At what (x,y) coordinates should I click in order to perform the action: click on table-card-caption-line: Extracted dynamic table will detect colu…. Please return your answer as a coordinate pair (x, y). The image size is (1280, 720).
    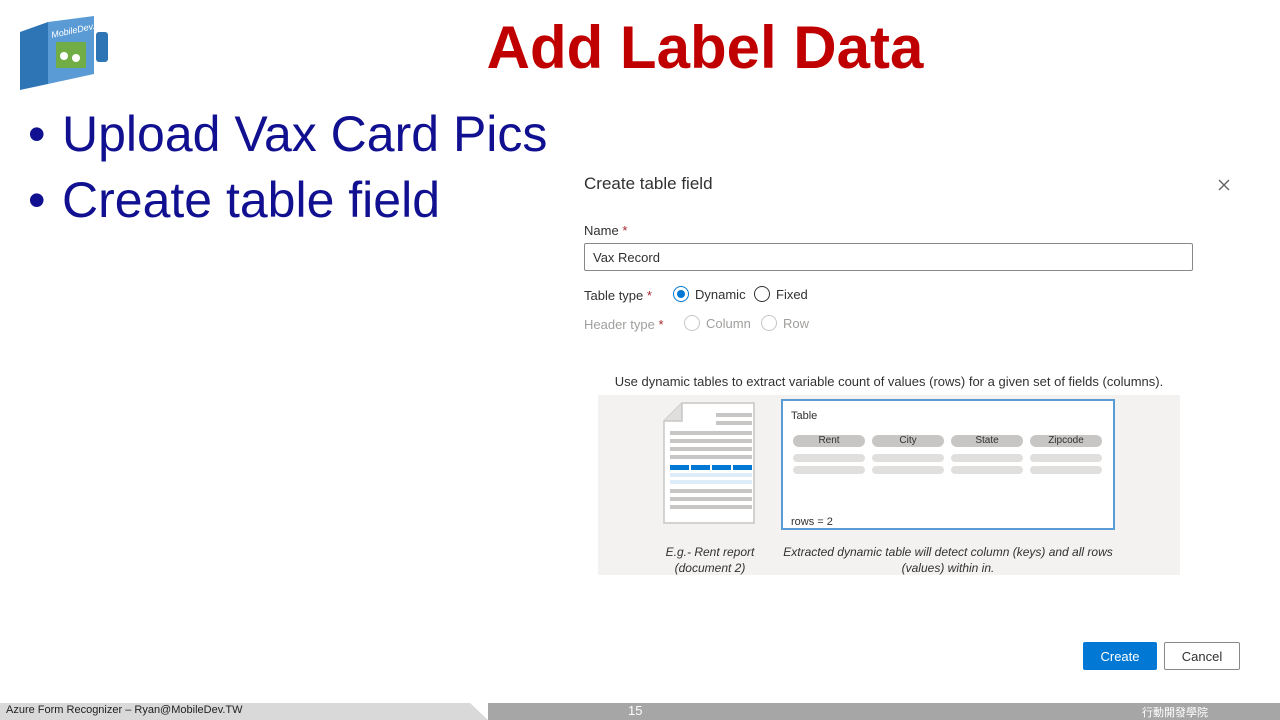
    Looking at the image, I should click on (948, 552).